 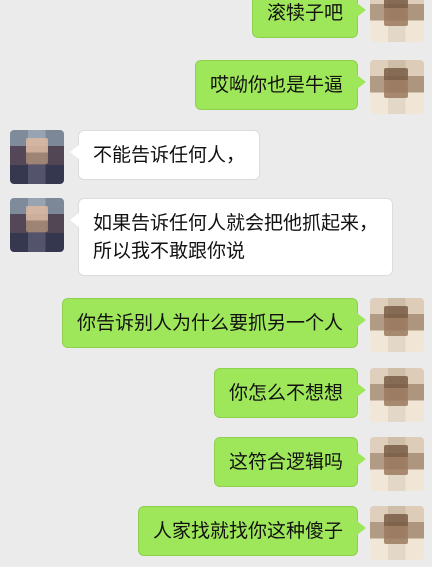 What do you see at coordinates (304, 13) in the screenshot?
I see `message-text: 滚犊子吧` at bounding box center [304, 13].